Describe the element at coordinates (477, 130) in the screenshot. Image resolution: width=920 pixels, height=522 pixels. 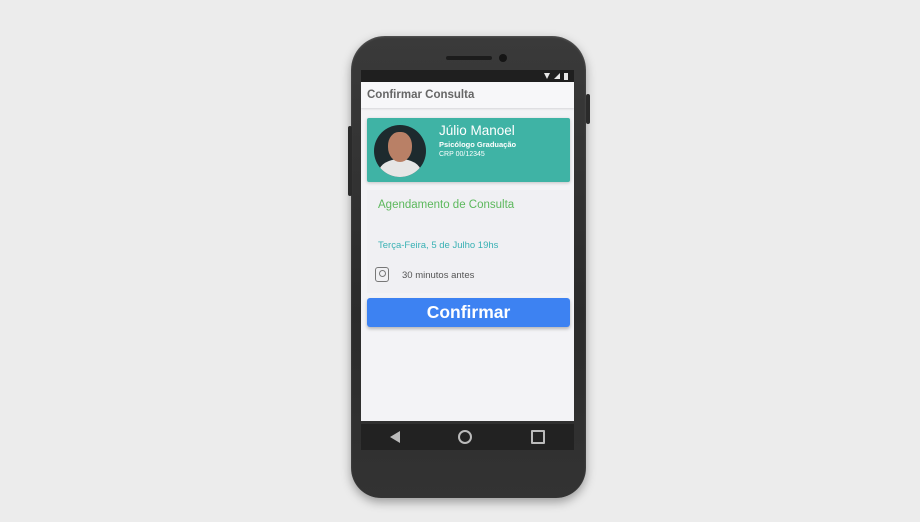
I see `doctor-name: Júlio Manoel` at that location.